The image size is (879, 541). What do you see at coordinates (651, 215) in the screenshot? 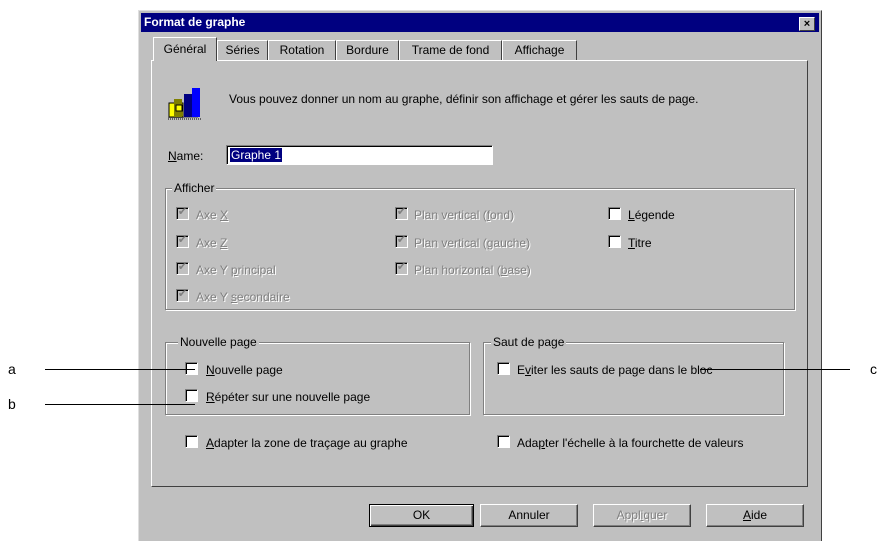
I see `legende-label: Légende` at bounding box center [651, 215].